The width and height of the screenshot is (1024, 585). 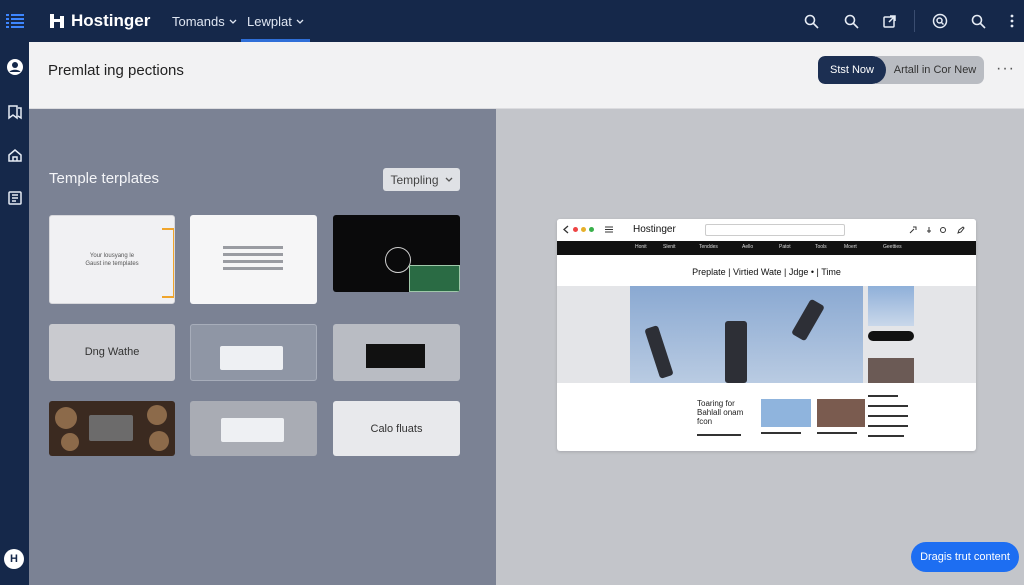 What do you see at coordinates (811, 21) in the screenshot?
I see `search-icon` at bounding box center [811, 21].